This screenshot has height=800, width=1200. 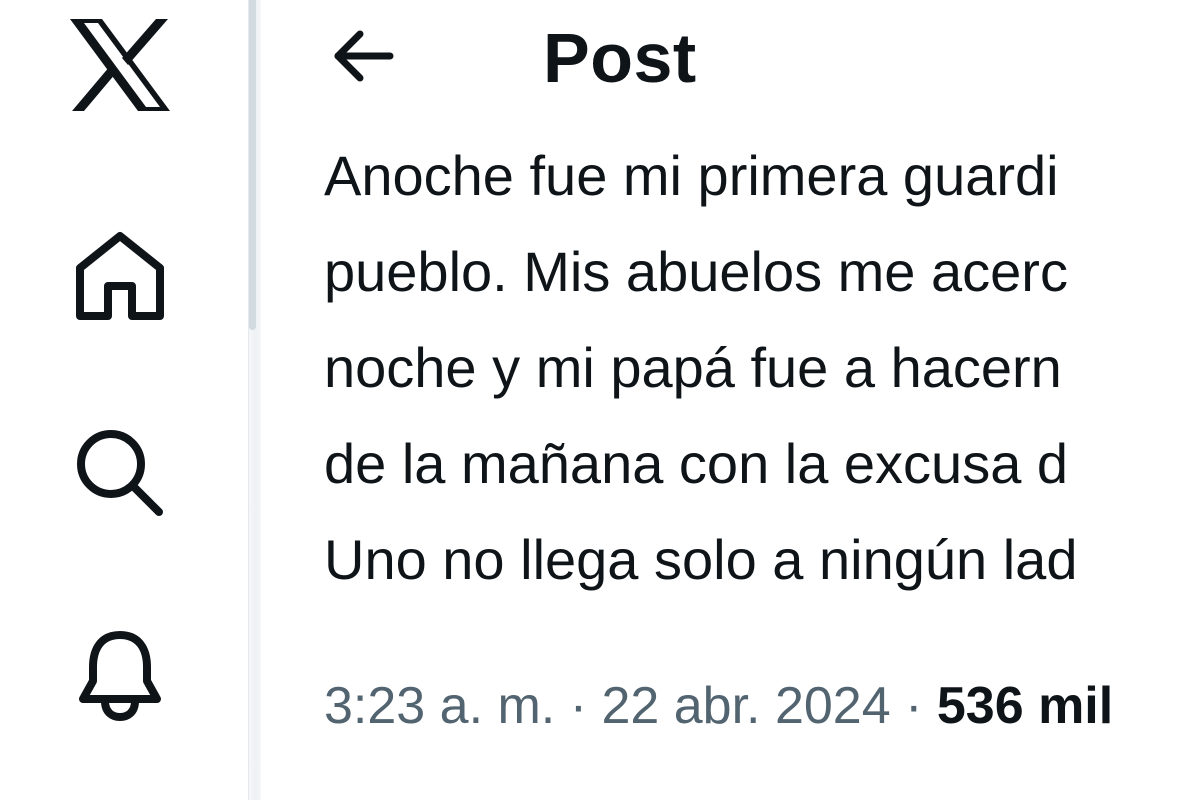 I want to click on scrollbar-thumb, so click(x=252, y=165).